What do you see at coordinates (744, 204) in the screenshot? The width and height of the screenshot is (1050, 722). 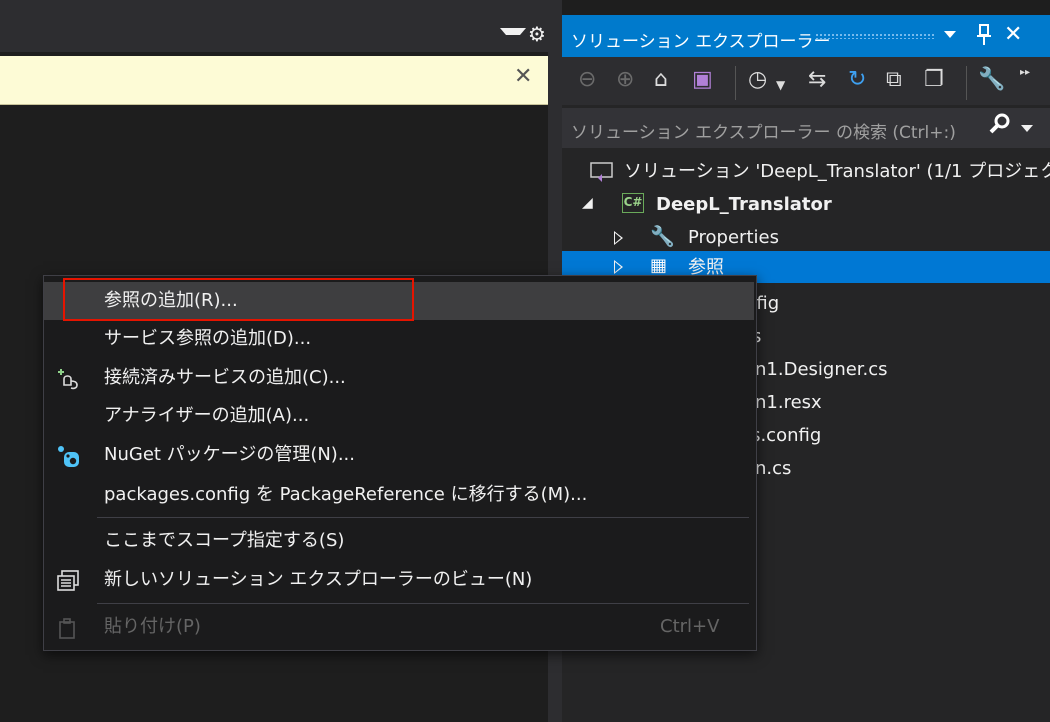 I see `tree-item-label: DeepL_Translator` at bounding box center [744, 204].